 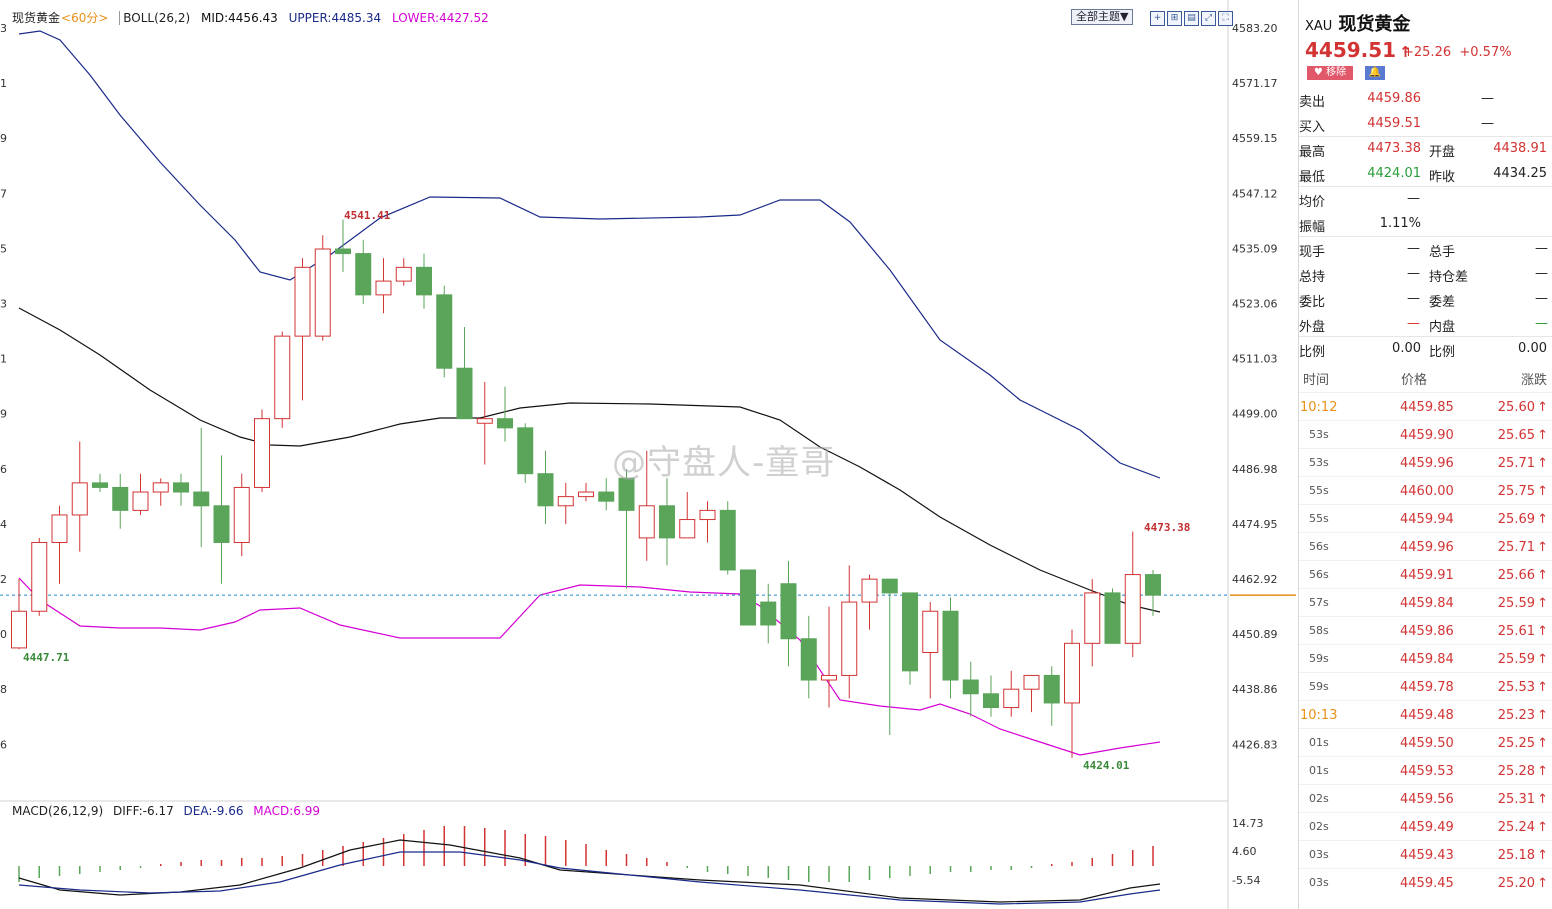 I want to click on period-label: <60分>, so click(x=84, y=18).